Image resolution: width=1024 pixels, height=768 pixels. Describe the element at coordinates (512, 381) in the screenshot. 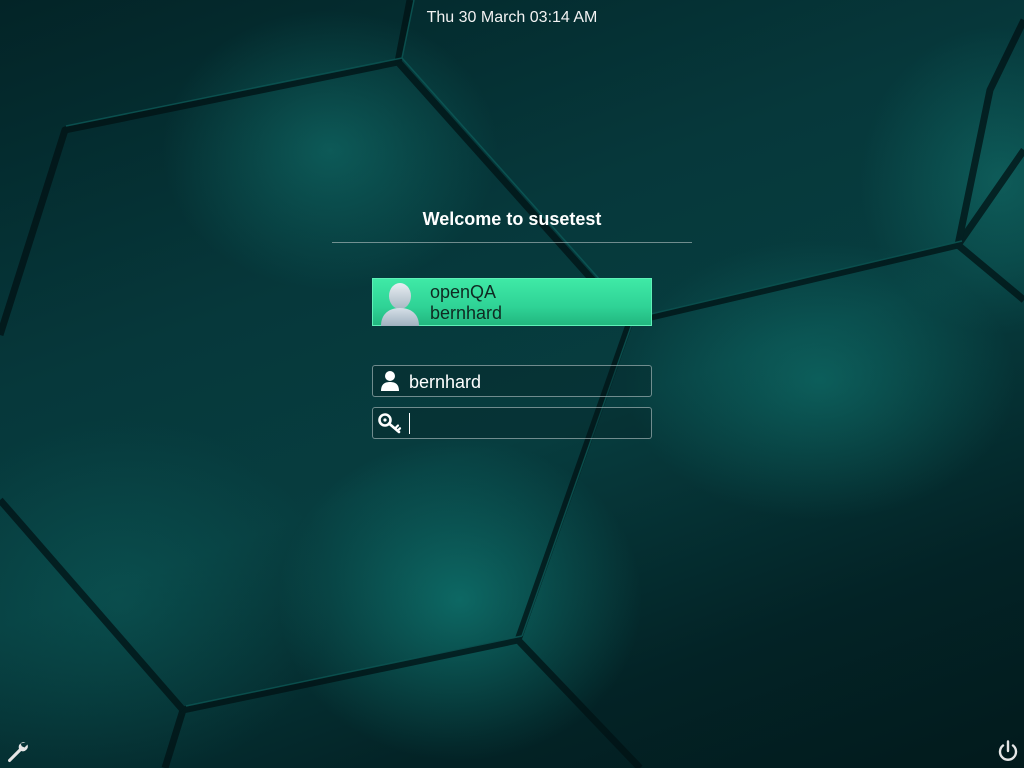

I see `username-field: bernhard` at that location.